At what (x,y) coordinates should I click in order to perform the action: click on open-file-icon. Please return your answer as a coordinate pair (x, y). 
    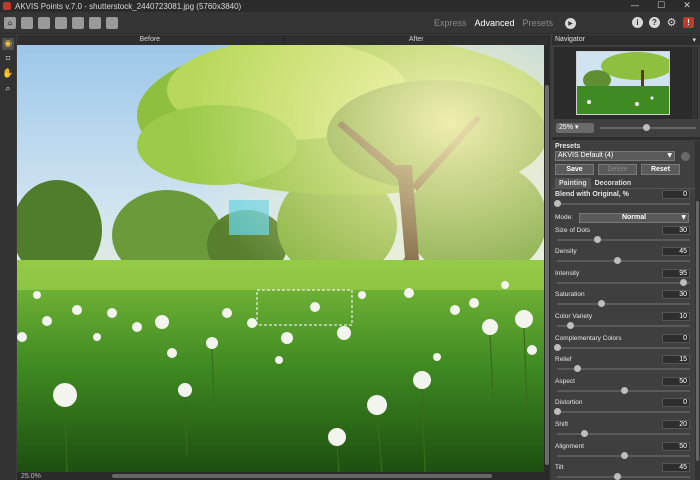
    Looking at the image, I should click on (27, 22).